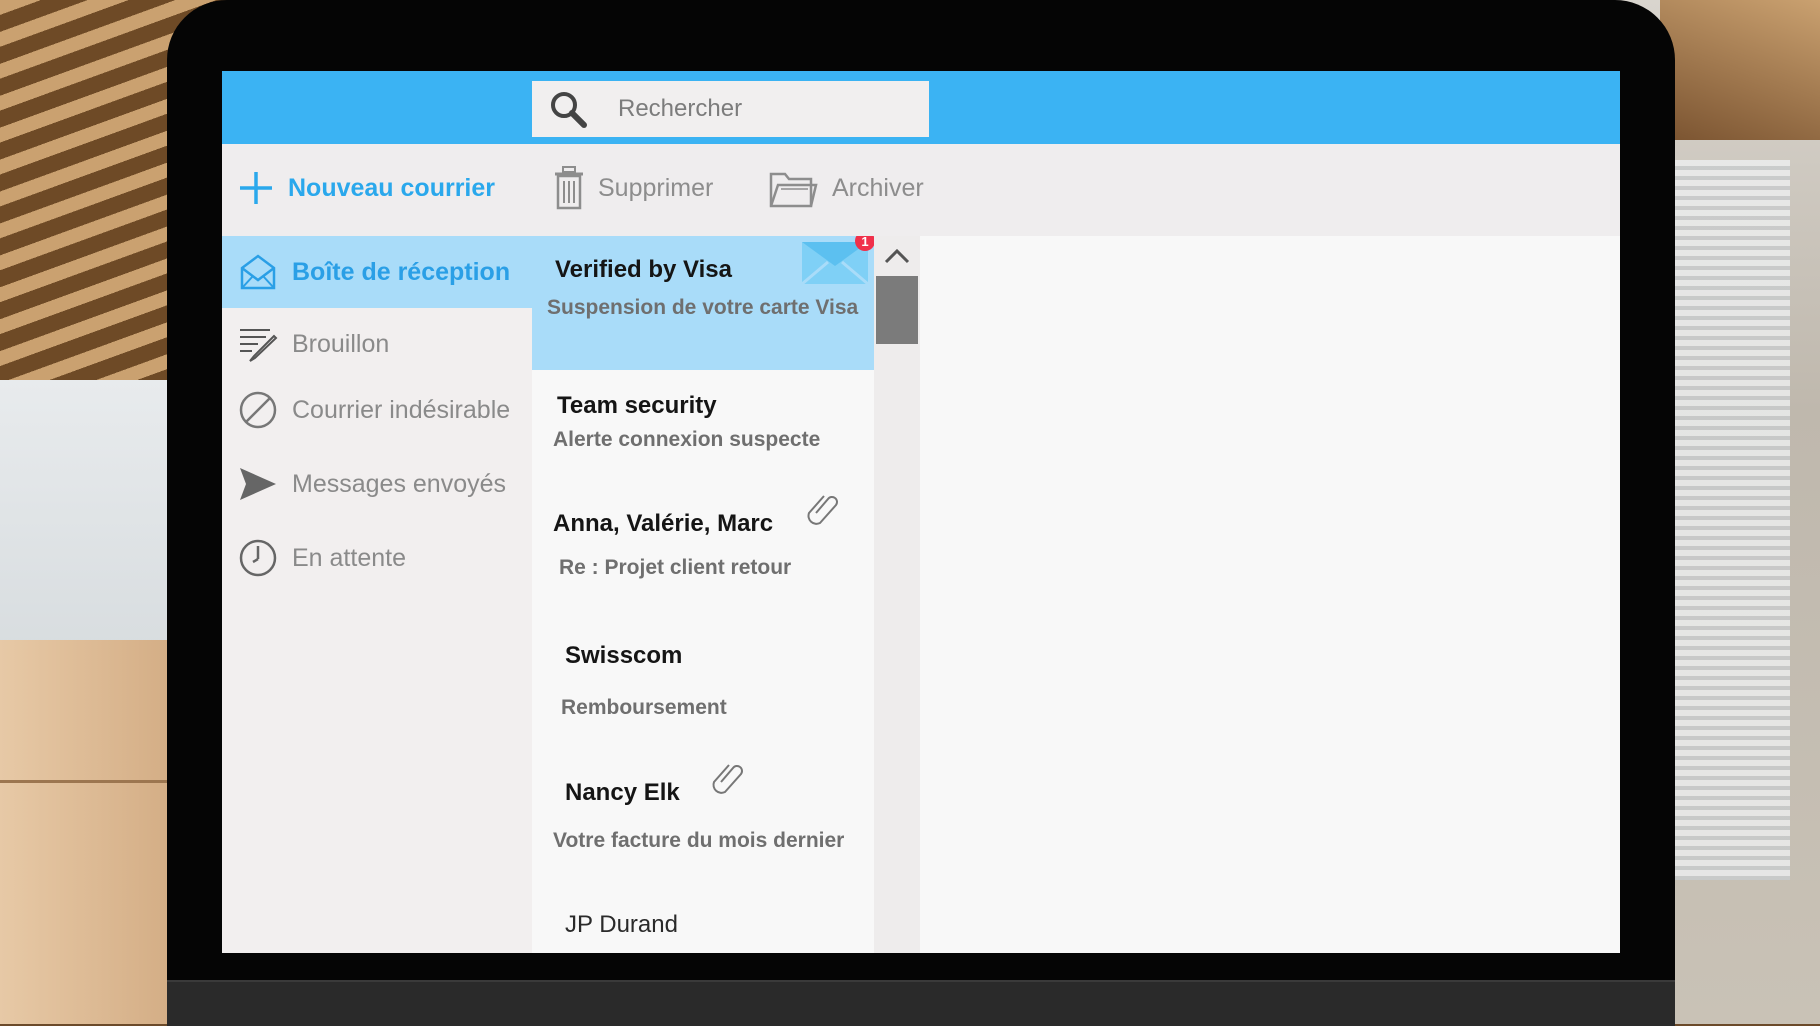 The image size is (1820, 1026). What do you see at coordinates (349, 557) in the screenshot?
I see `sidebar-item-label: En attente` at bounding box center [349, 557].